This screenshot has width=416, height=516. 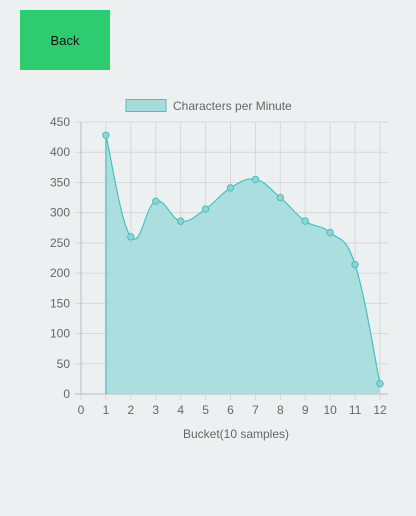 What do you see at coordinates (155, 410) in the screenshot?
I see `x-tick-label: 3` at bounding box center [155, 410].